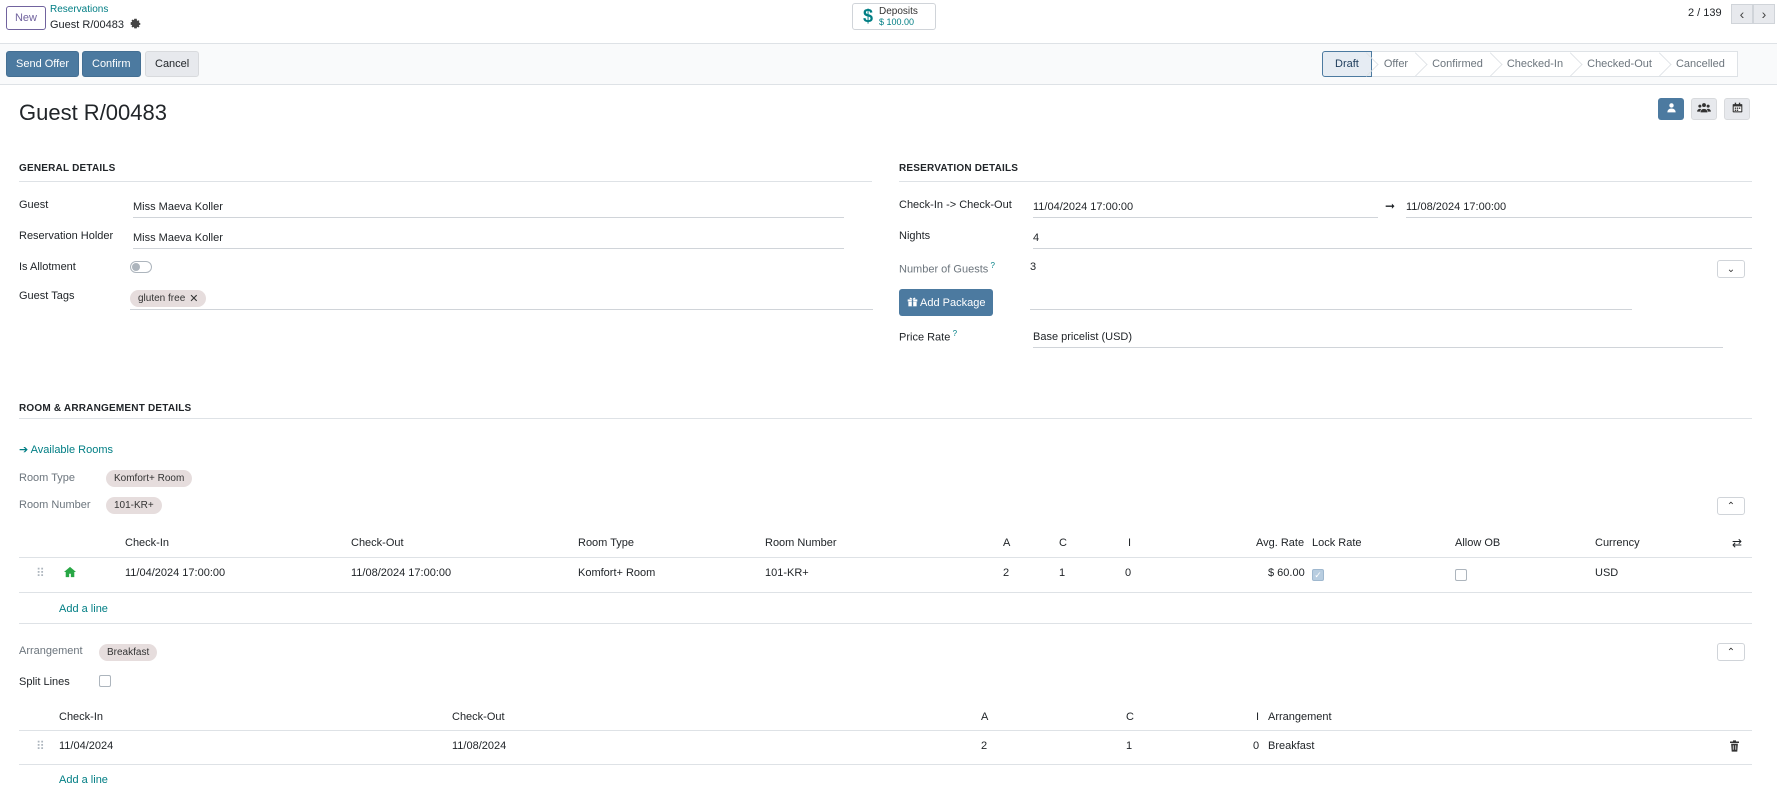  I want to click on column-header: Room Type, so click(606, 543).